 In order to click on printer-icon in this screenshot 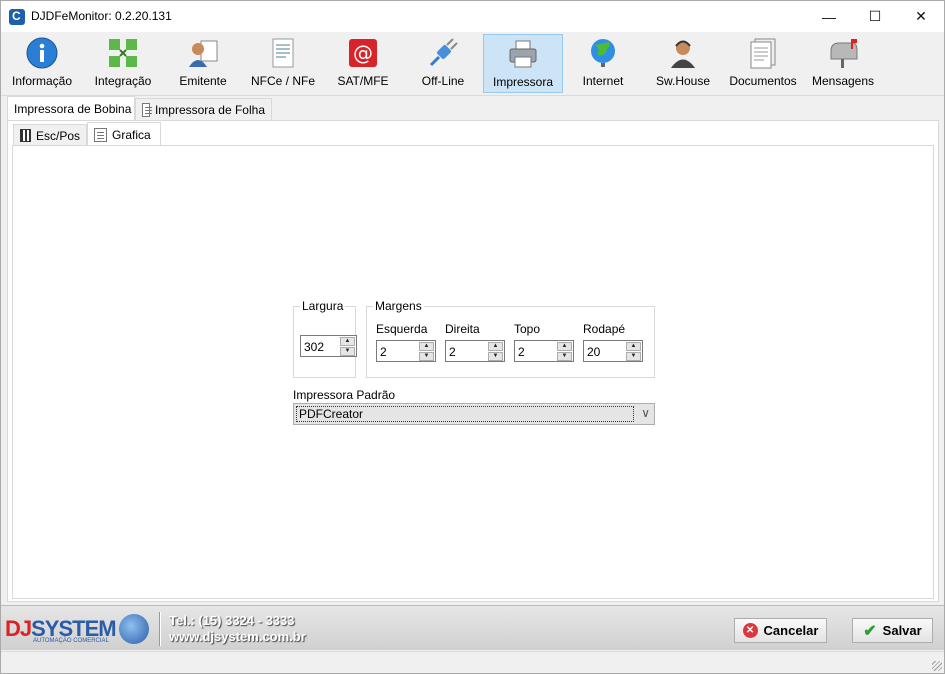, I will do `click(523, 54)`.